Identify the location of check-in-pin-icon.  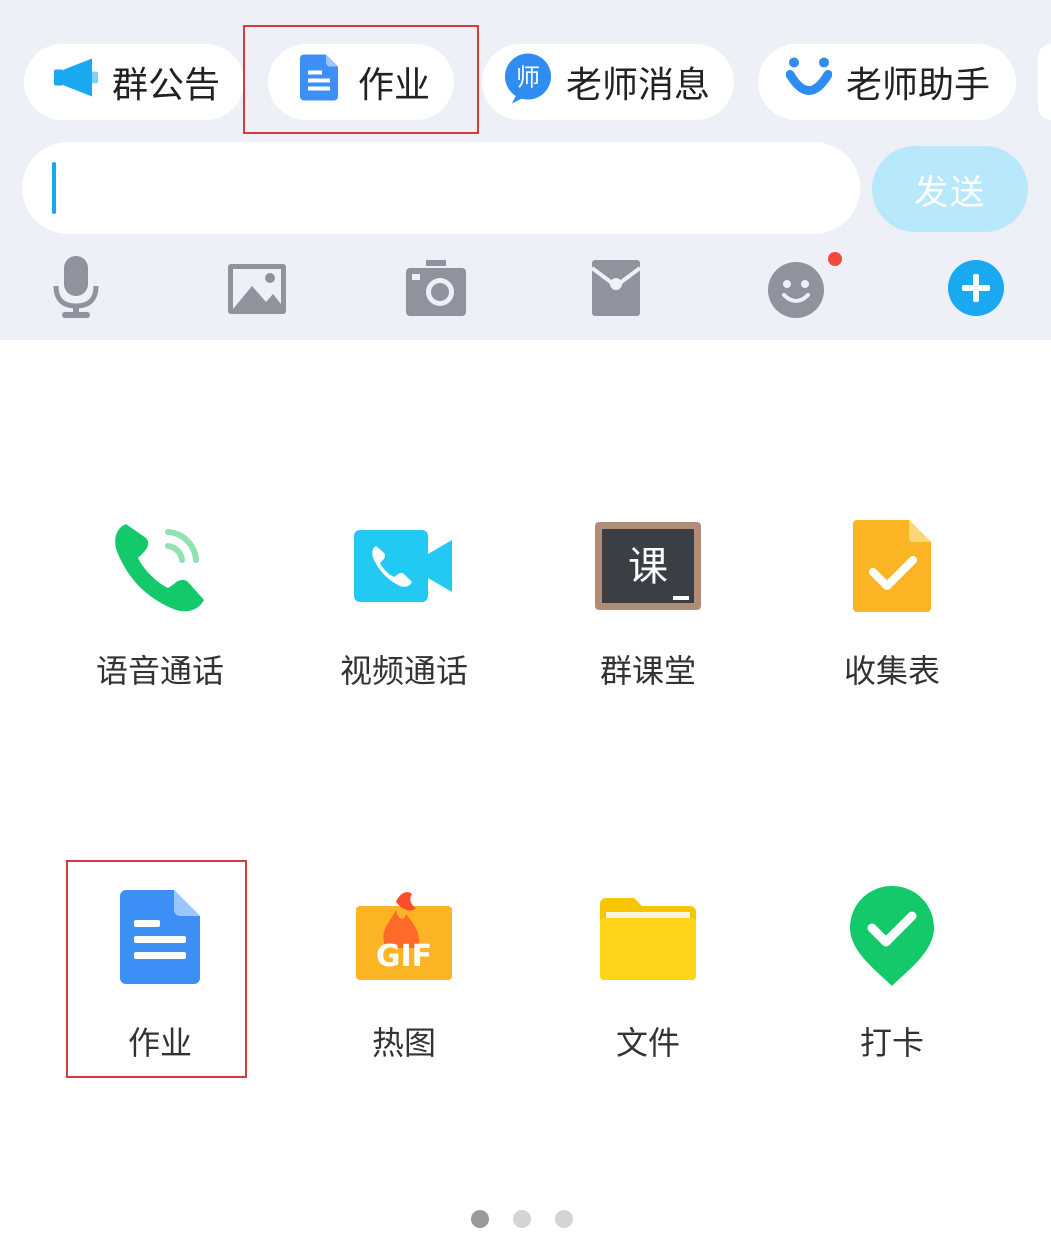
(892, 938).